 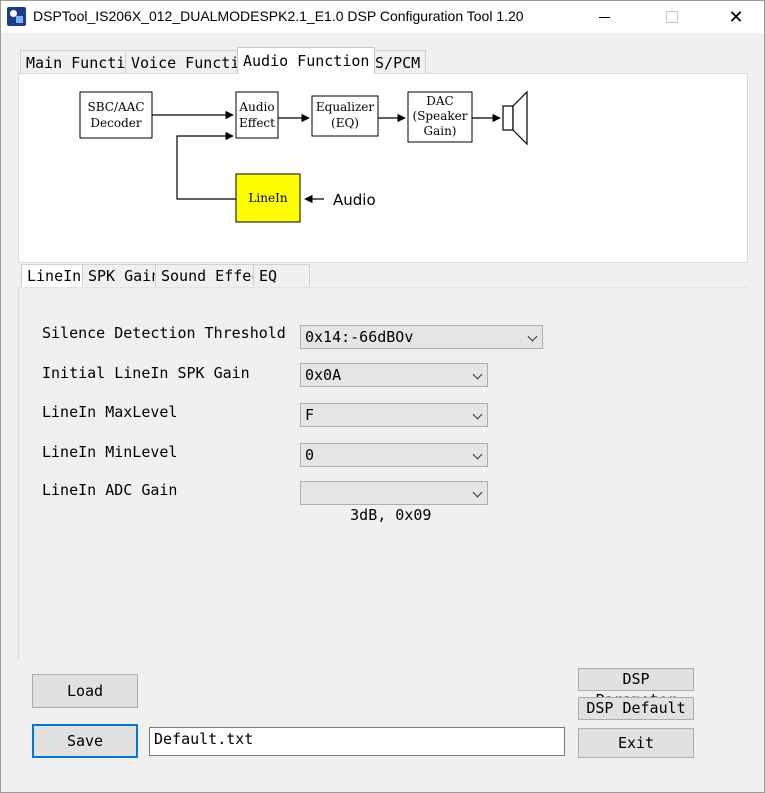 I want to click on linein-adc-gain-value: 3dB, 0x09, so click(x=386, y=515).